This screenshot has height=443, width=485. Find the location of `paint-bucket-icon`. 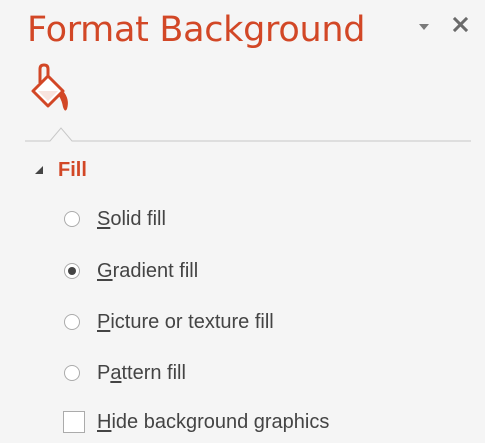

paint-bucket-icon is located at coordinates (49, 87).